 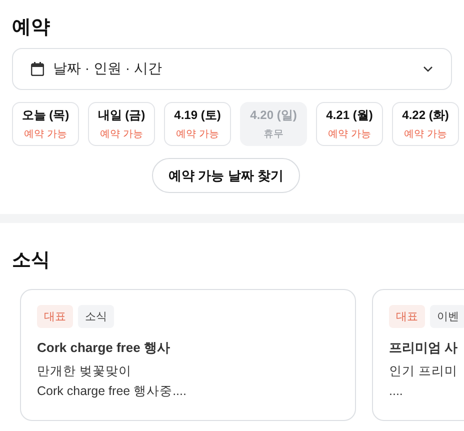 I want to click on tag: 이벤, so click(x=447, y=316).